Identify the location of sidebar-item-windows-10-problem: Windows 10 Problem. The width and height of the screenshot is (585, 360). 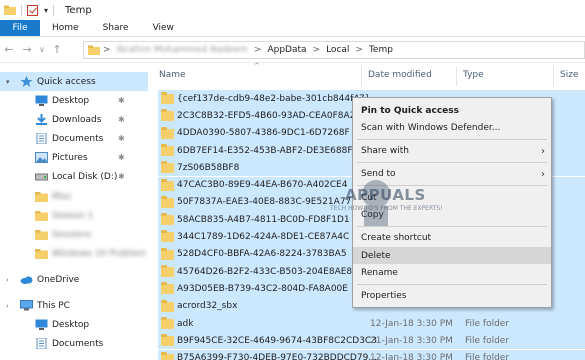
(74, 253).